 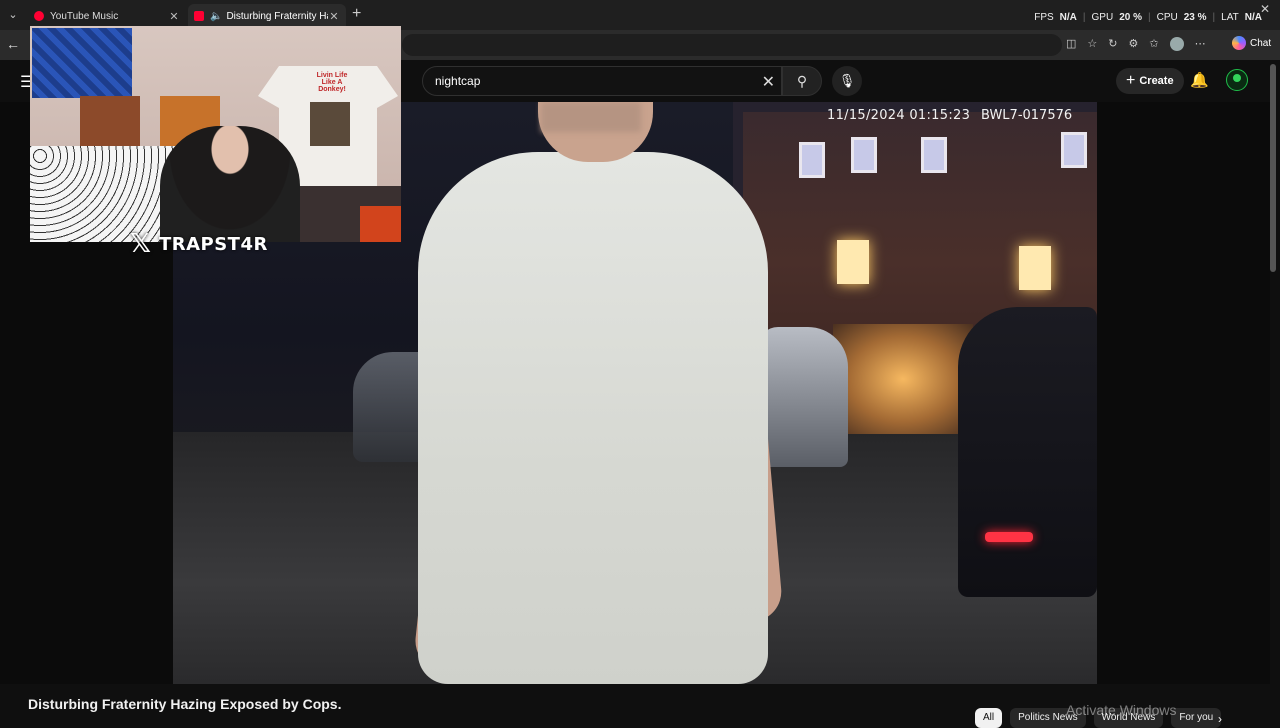 What do you see at coordinates (199, 16) in the screenshot?
I see `youtube-favicon-icon` at bounding box center [199, 16].